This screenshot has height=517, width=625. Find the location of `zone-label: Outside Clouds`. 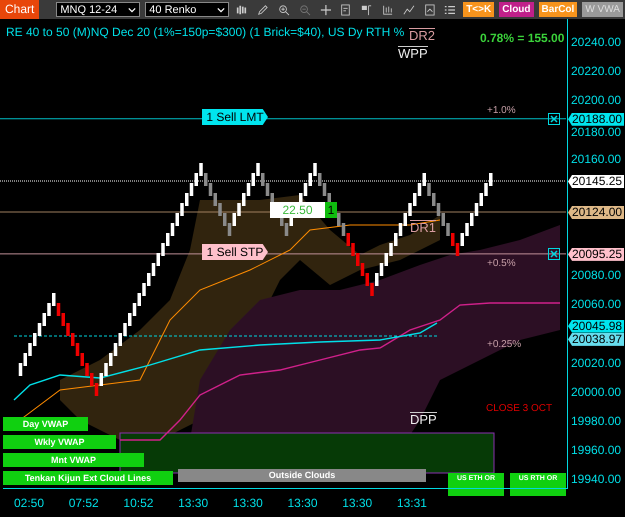

zone-label: Outside Clouds is located at coordinates (302, 475).